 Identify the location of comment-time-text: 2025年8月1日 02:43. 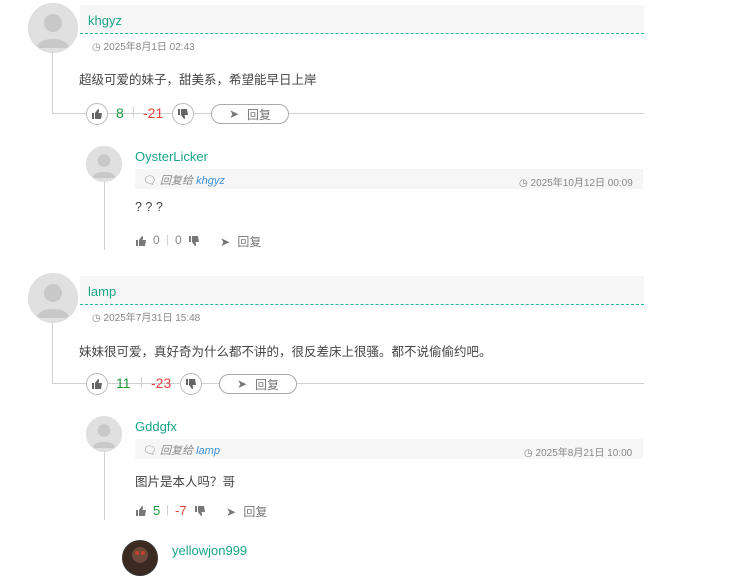
(149, 47).